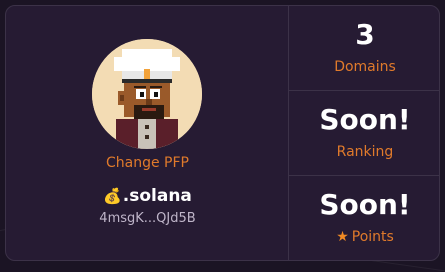  I want to click on stat-ranking-label: Ranking, so click(365, 152).